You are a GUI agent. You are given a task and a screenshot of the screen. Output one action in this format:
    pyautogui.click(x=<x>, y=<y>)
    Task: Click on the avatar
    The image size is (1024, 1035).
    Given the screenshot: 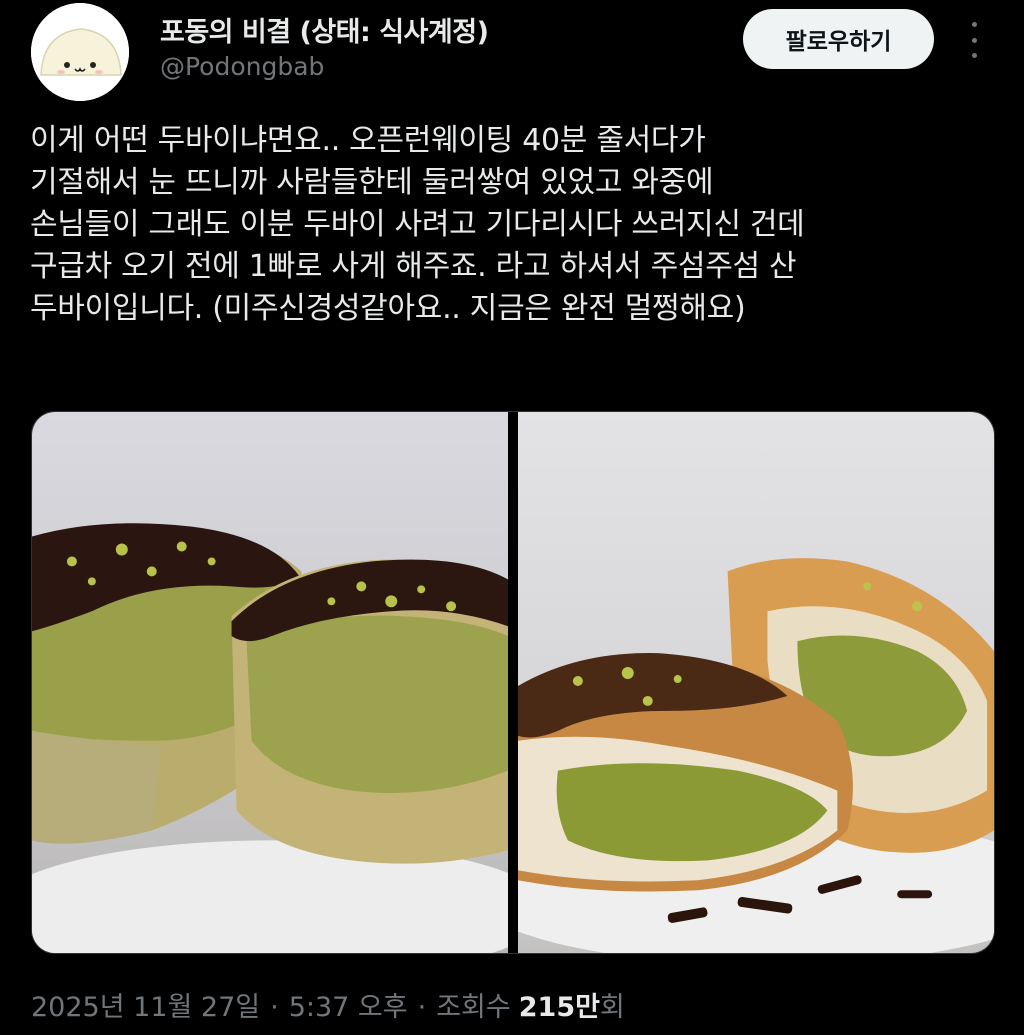 What is the action you would take?
    pyautogui.click(x=80, y=52)
    